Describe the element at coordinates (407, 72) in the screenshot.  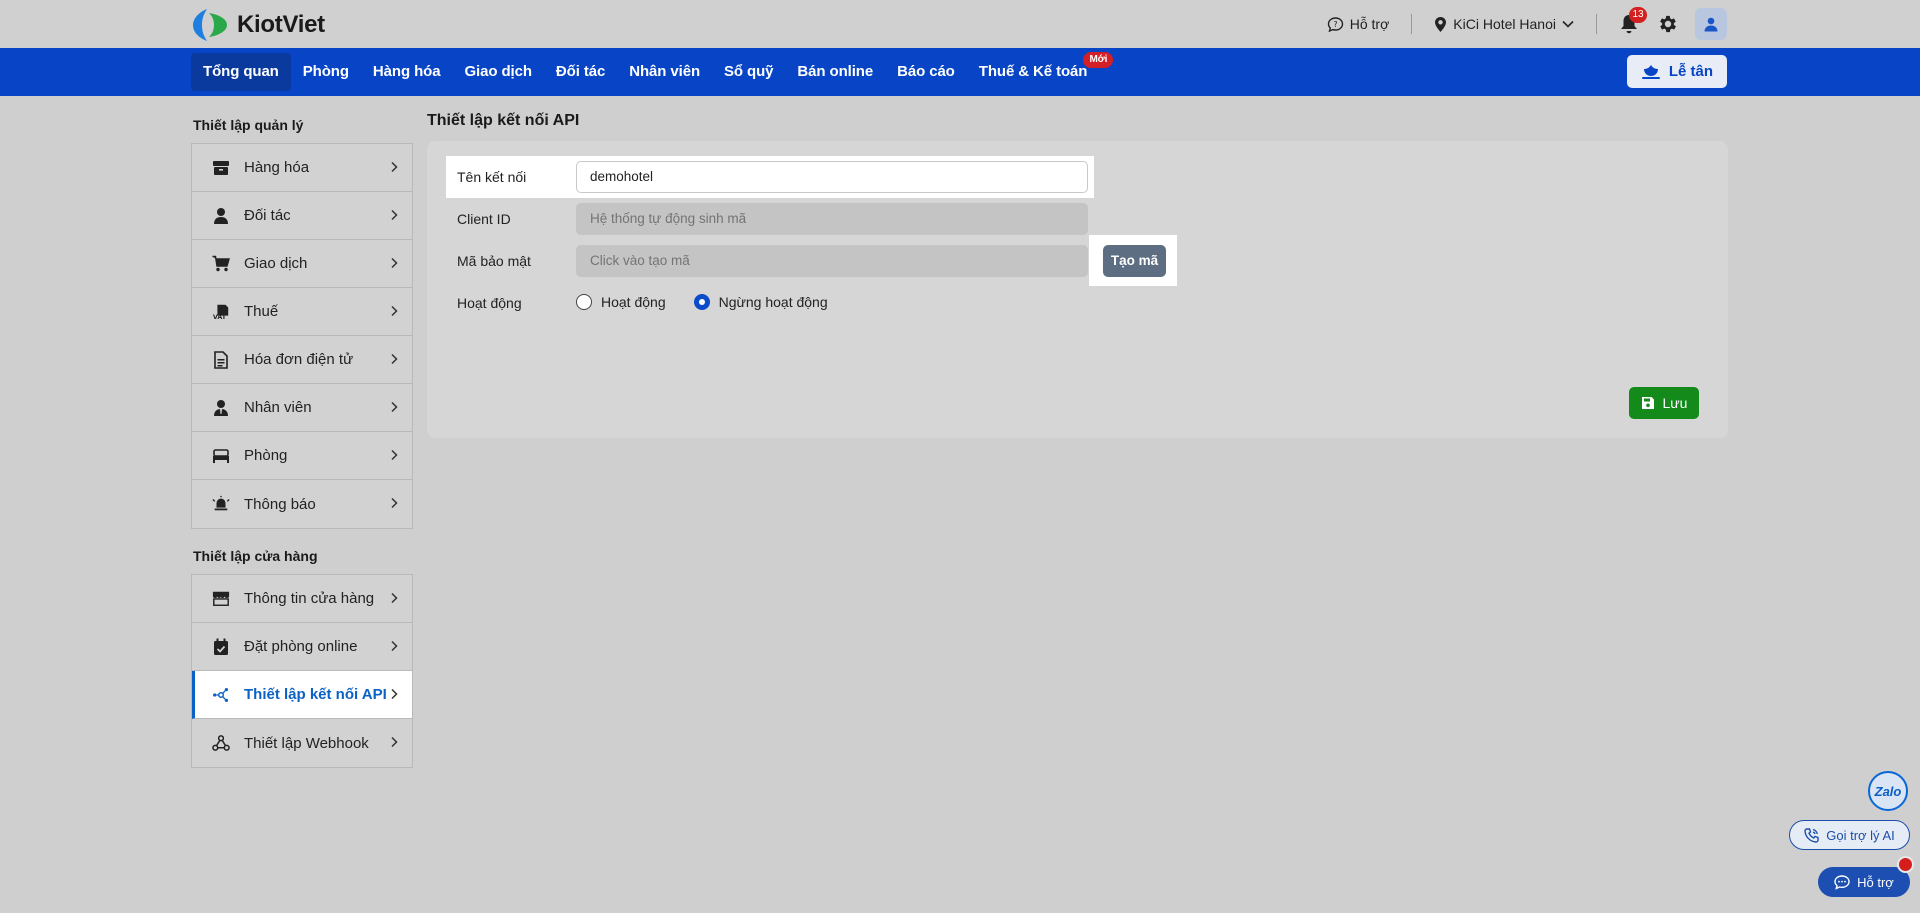
I see `nav-item-goods: Hàng hóa` at that location.